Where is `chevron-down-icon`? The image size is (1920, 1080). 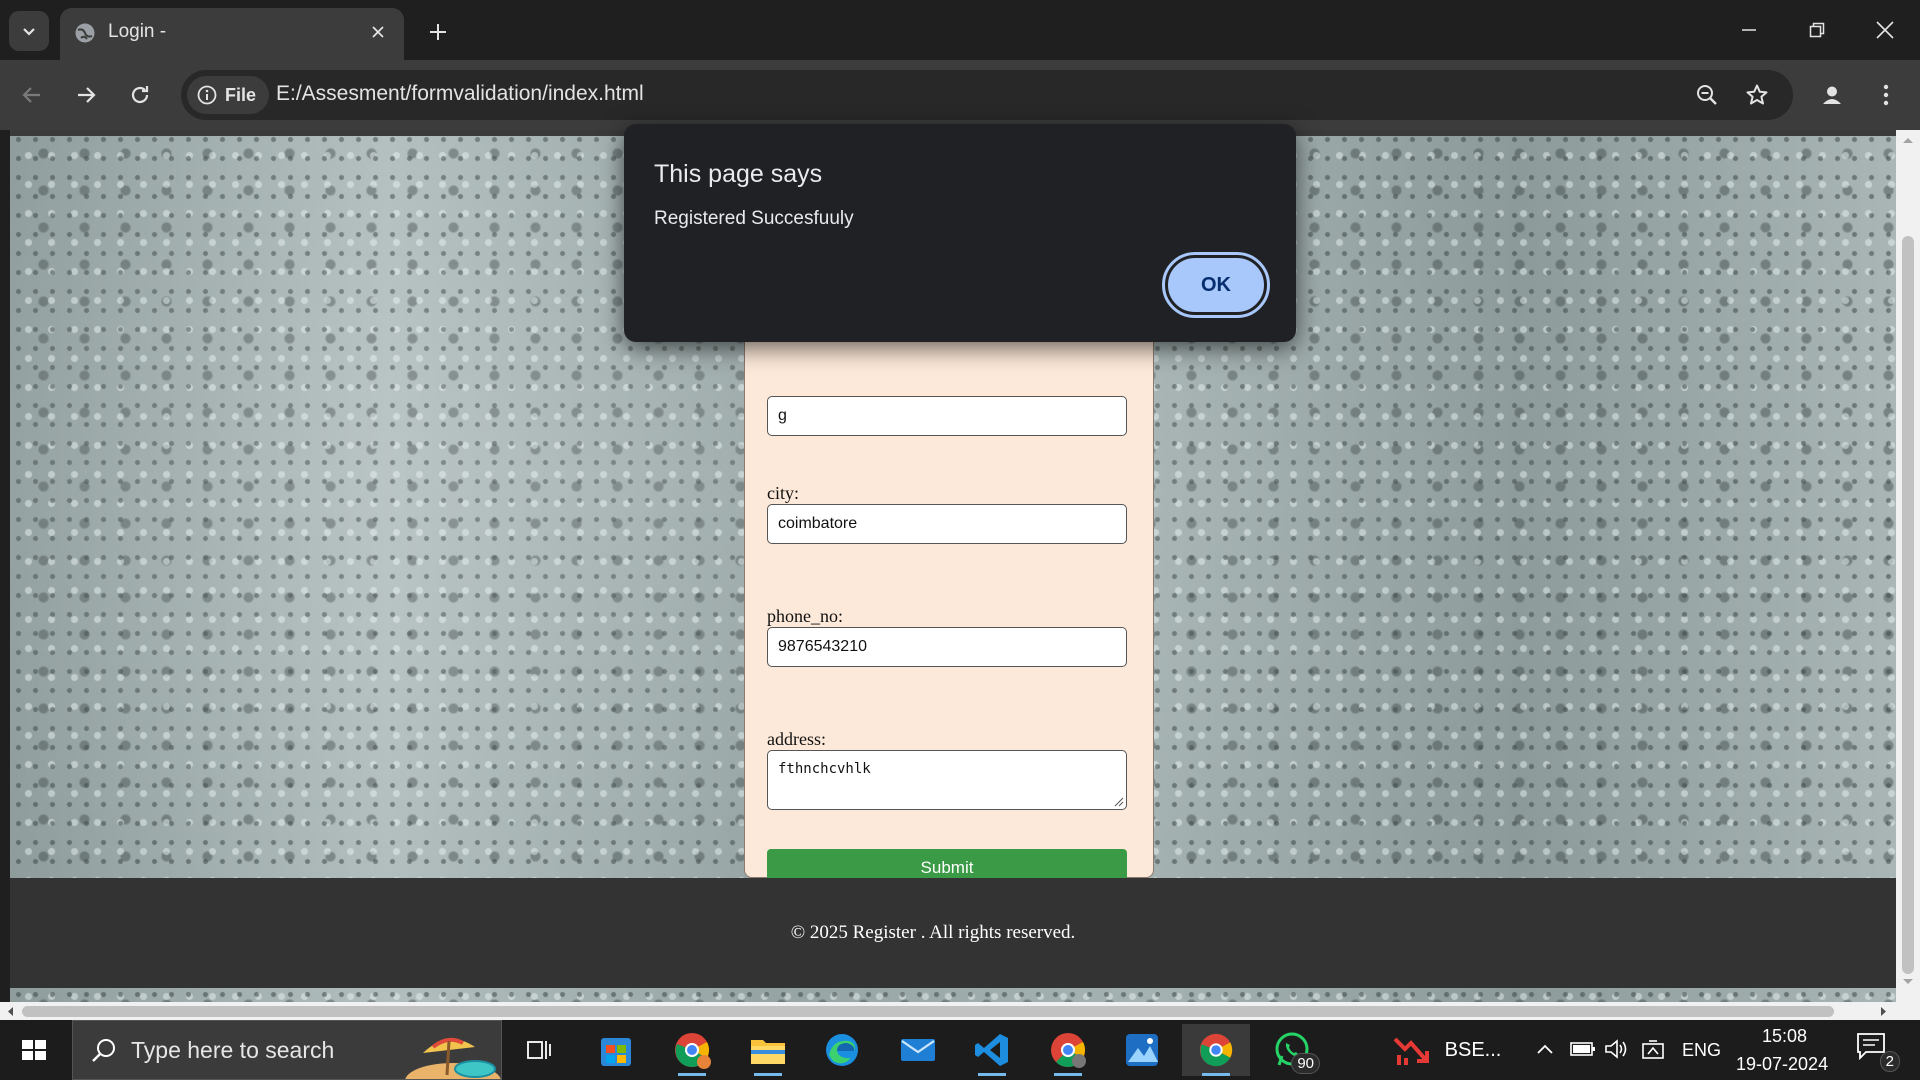
chevron-down-icon is located at coordinates (29, 32).